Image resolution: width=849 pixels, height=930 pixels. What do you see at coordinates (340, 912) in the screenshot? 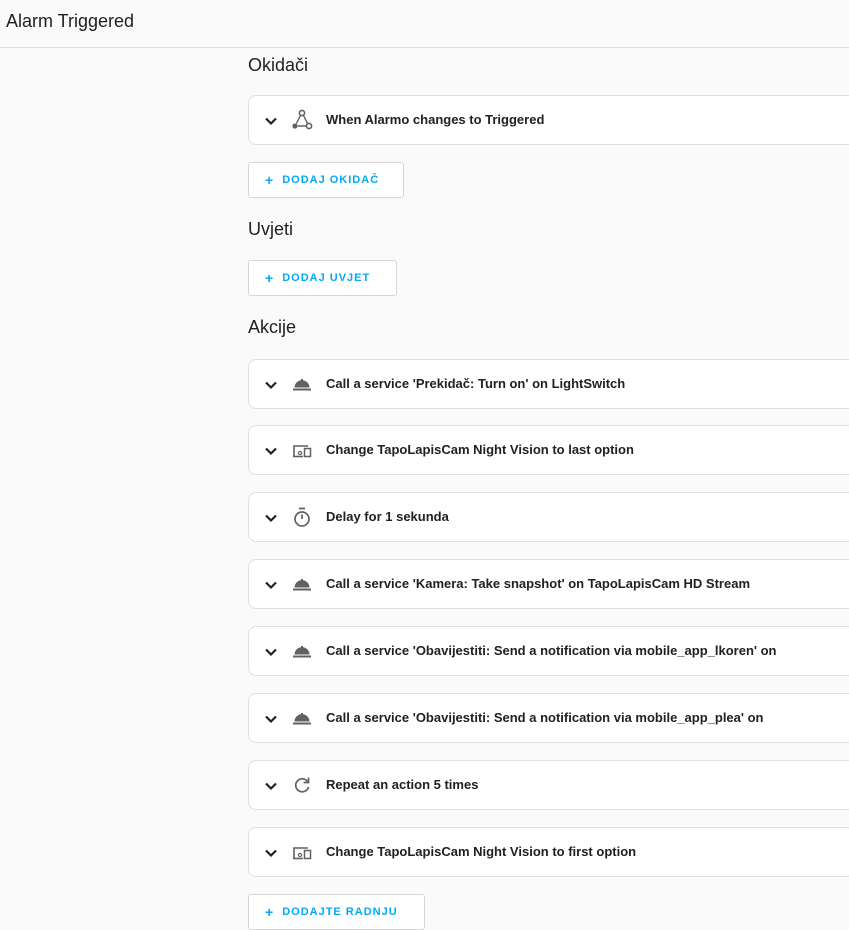
I see `add-action-label: DODAJTE RADNJU` at bounding box center [340, 912].